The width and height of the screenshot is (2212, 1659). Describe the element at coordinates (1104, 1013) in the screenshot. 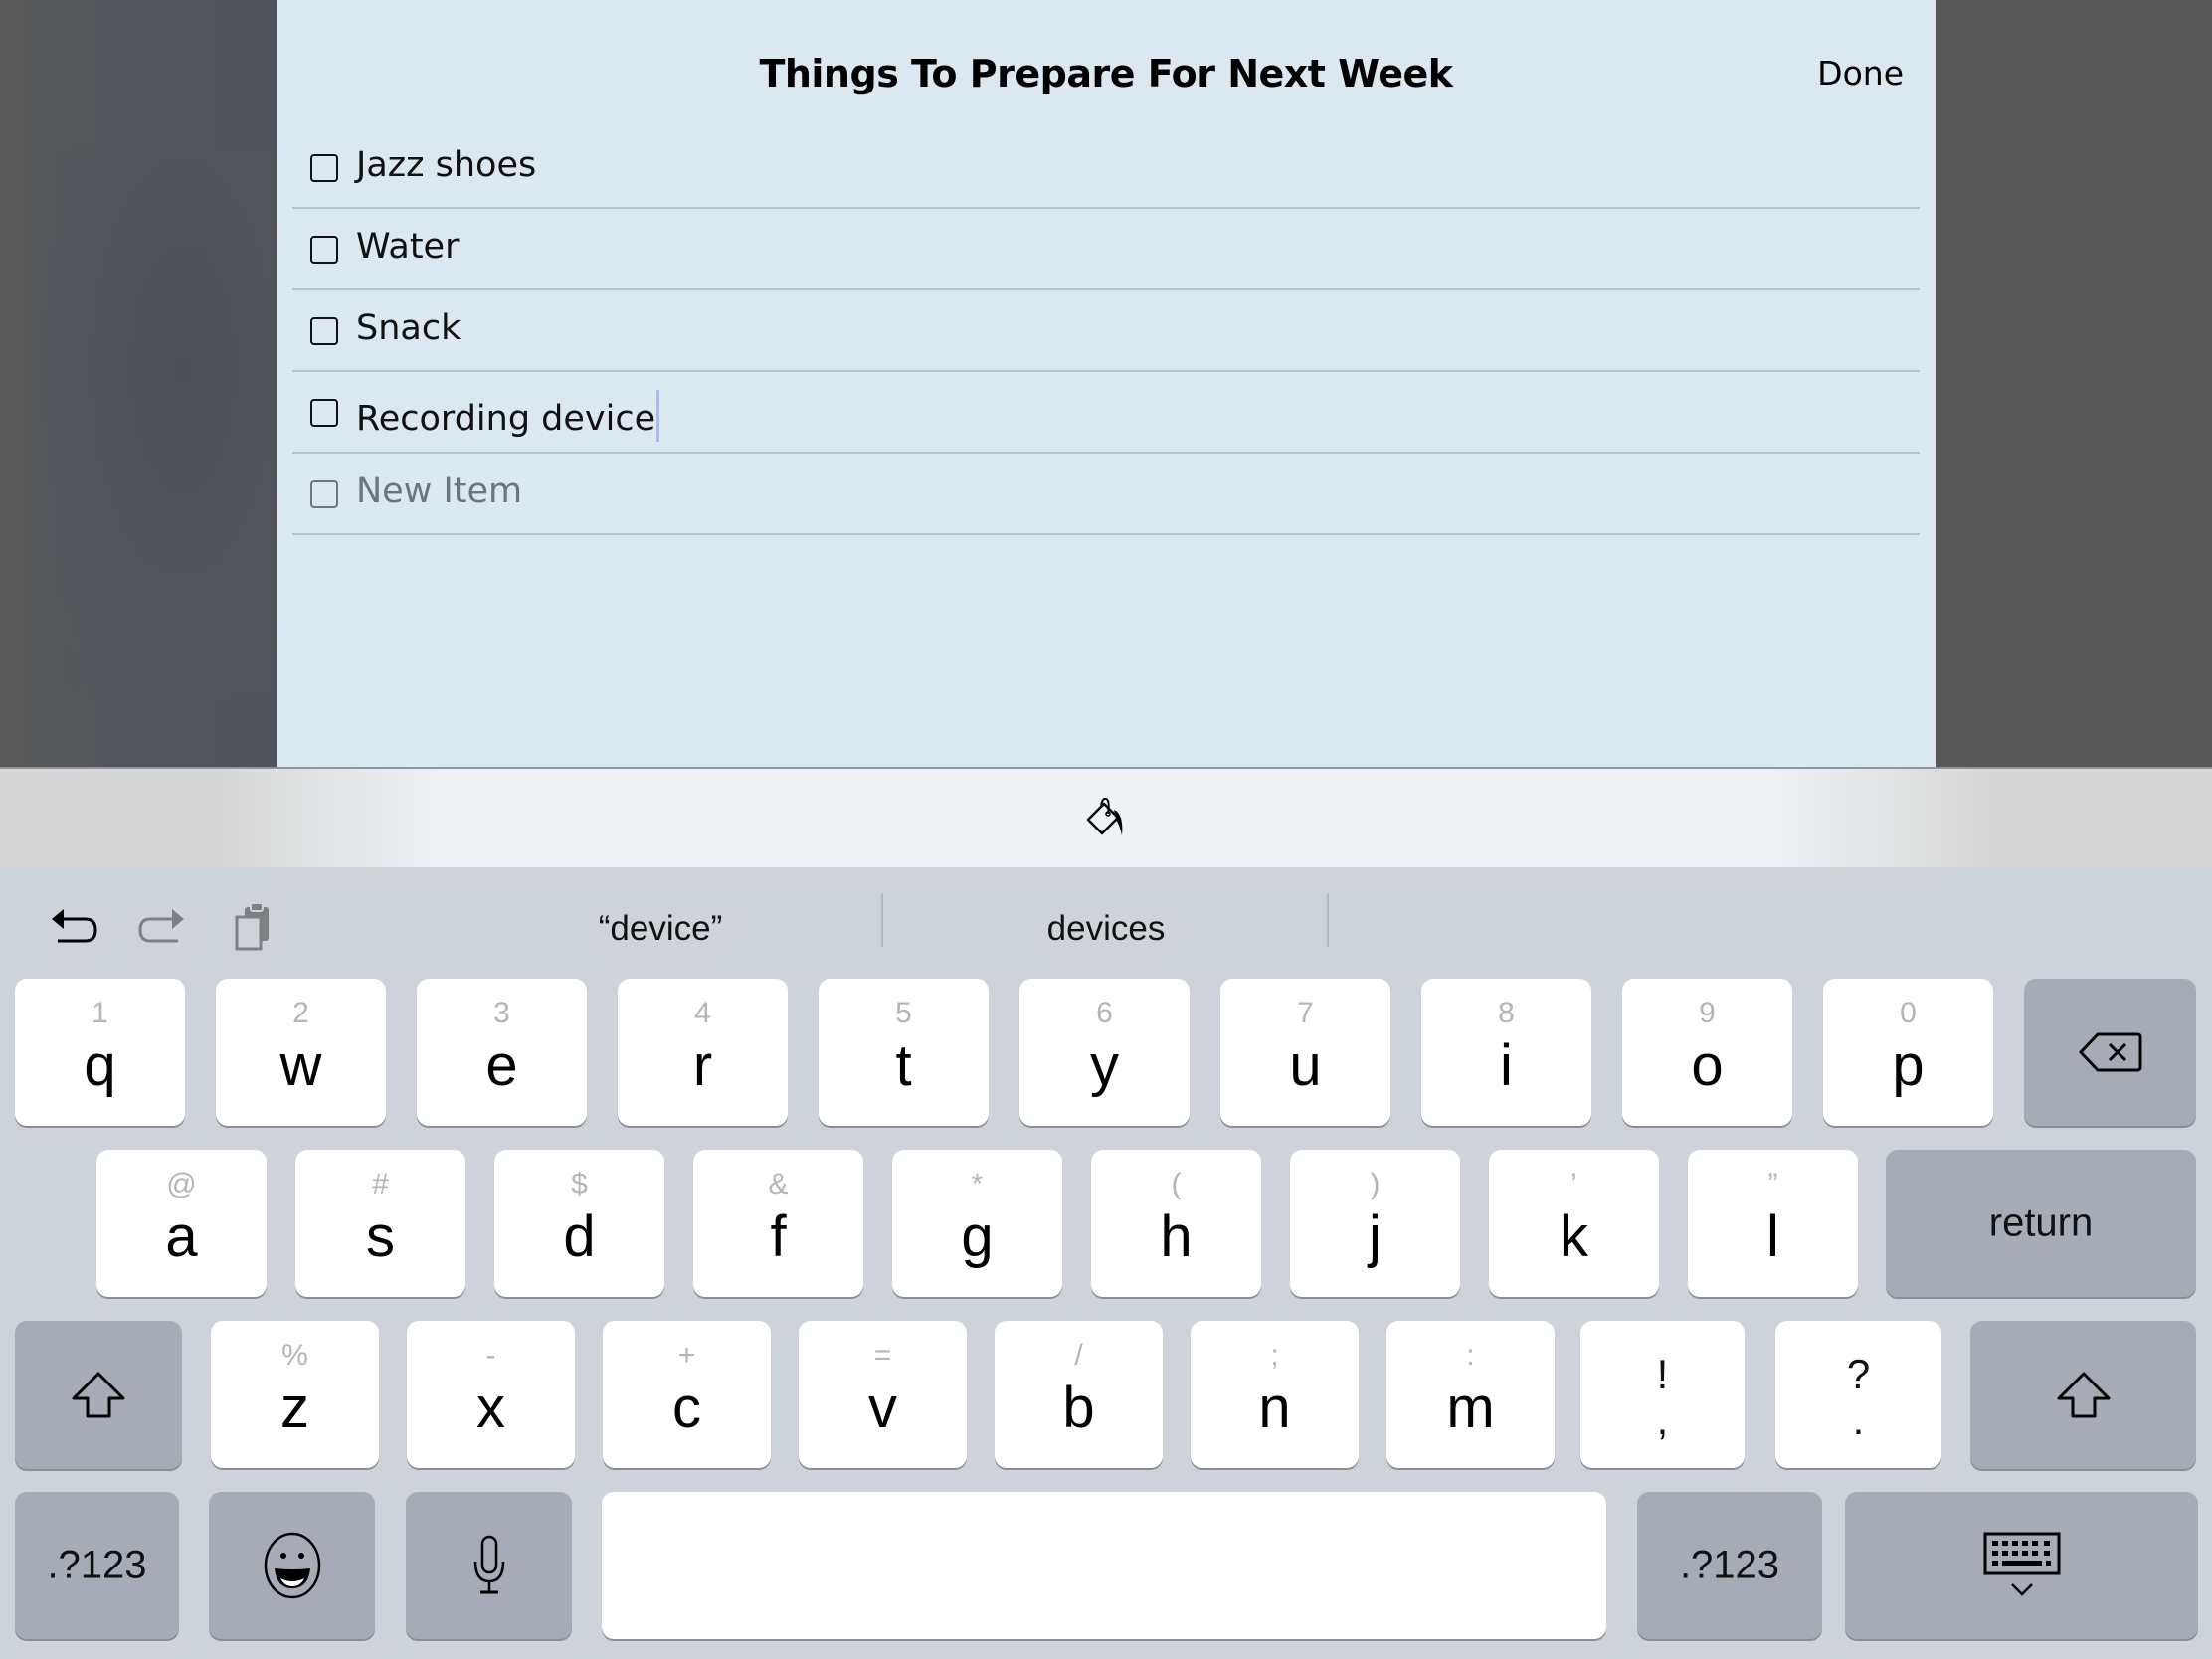

I see `key-alt-char: 6` at that location.